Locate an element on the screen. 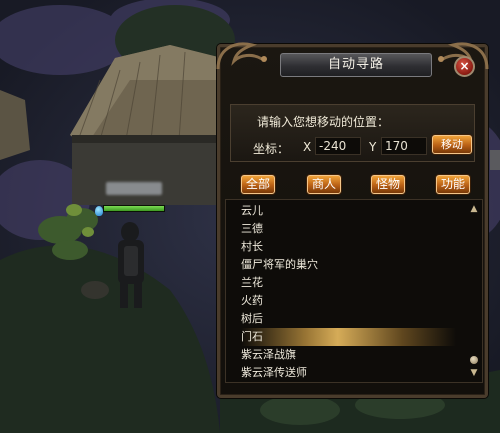 This screenshot has width=500, height=433. player-name-blurred is located at coordinates (134, 188).